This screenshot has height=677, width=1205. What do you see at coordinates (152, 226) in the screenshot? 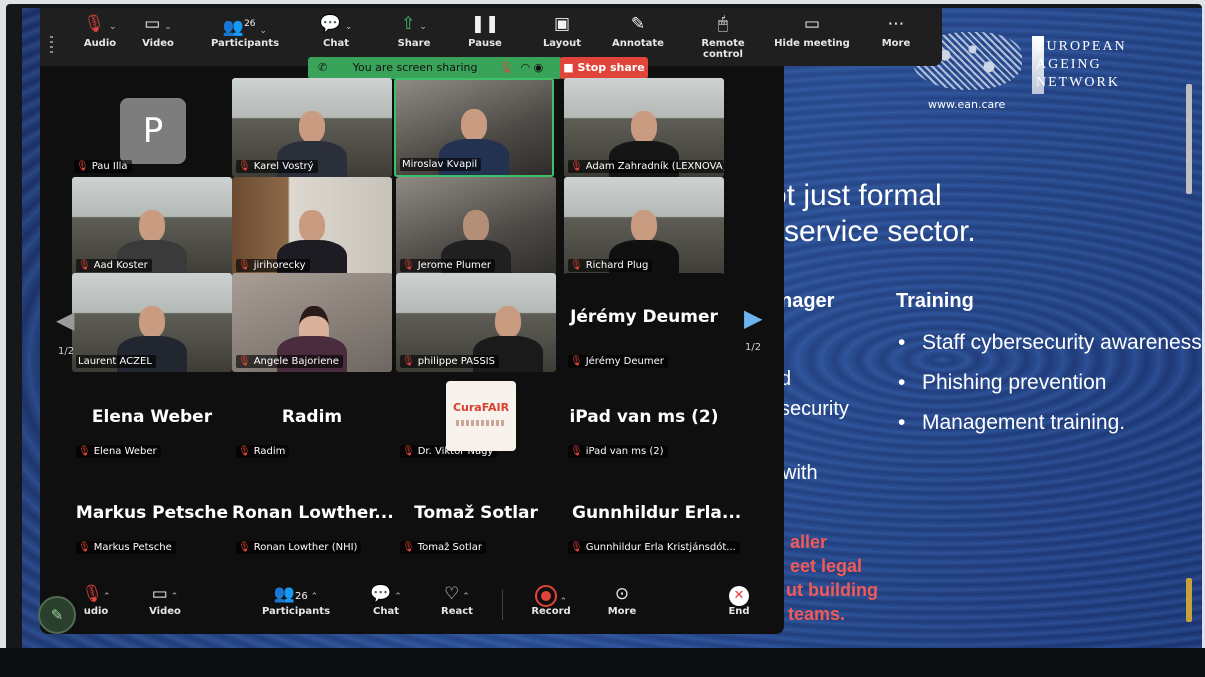
I see `participant-tile: 🎙 Aad Koster` at bounding box center [152, 226].